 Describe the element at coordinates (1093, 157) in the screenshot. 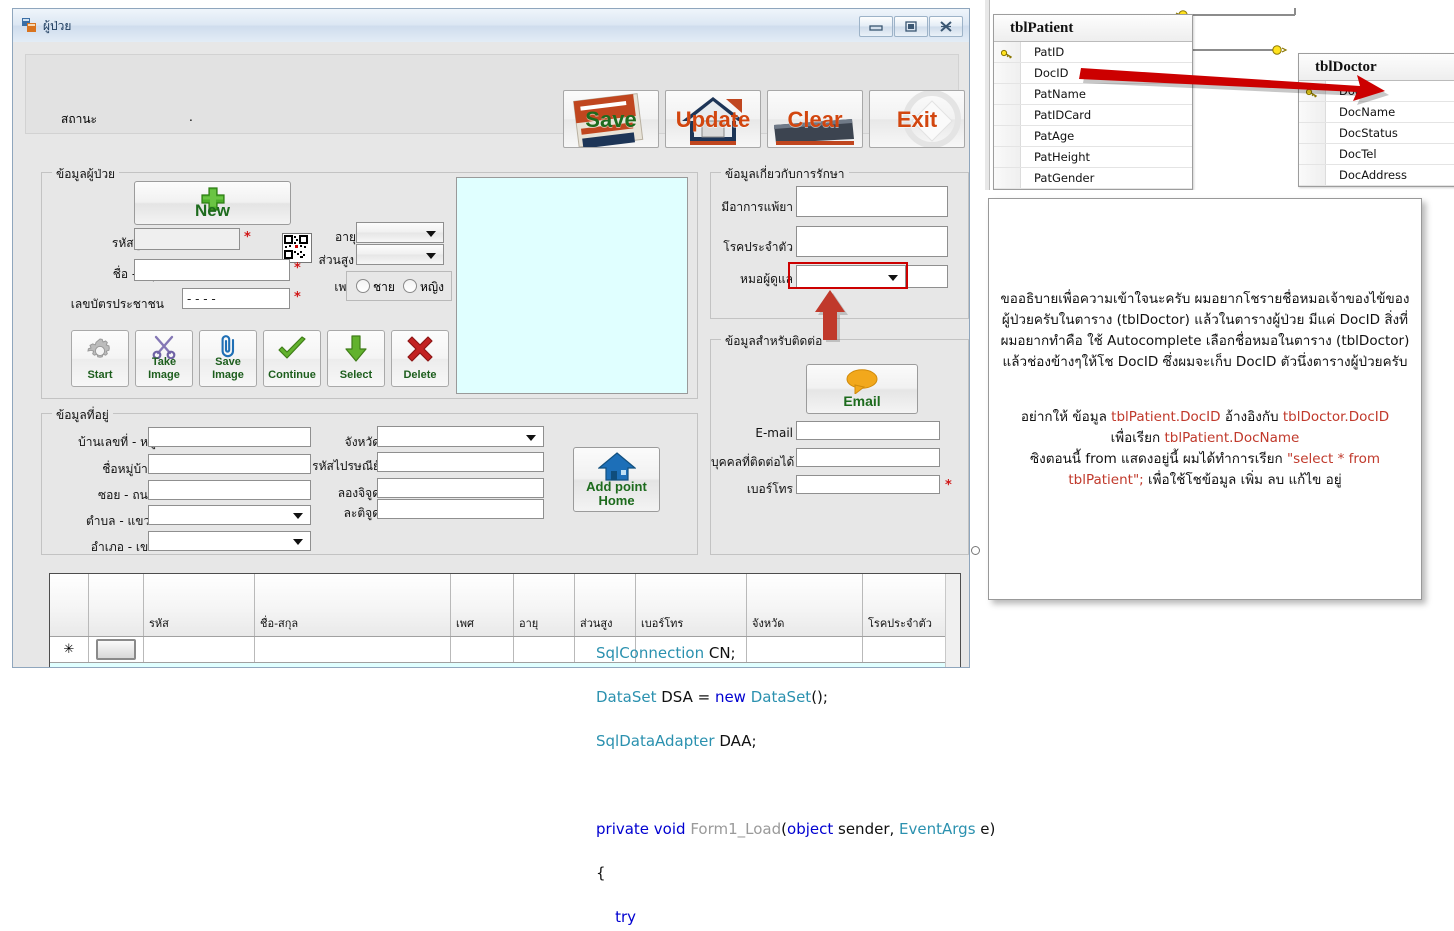

I see `er-column-row: PatHeight` at that location.